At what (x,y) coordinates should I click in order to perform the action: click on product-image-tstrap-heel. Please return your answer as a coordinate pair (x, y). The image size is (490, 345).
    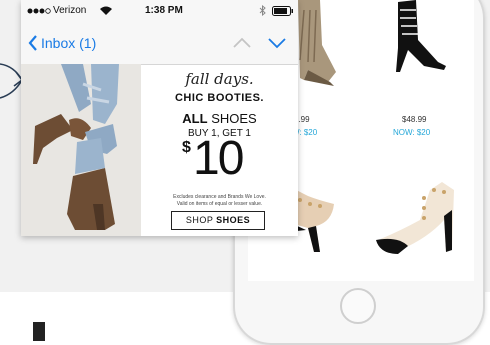
    Looking at the image, I should click on (415, 218).